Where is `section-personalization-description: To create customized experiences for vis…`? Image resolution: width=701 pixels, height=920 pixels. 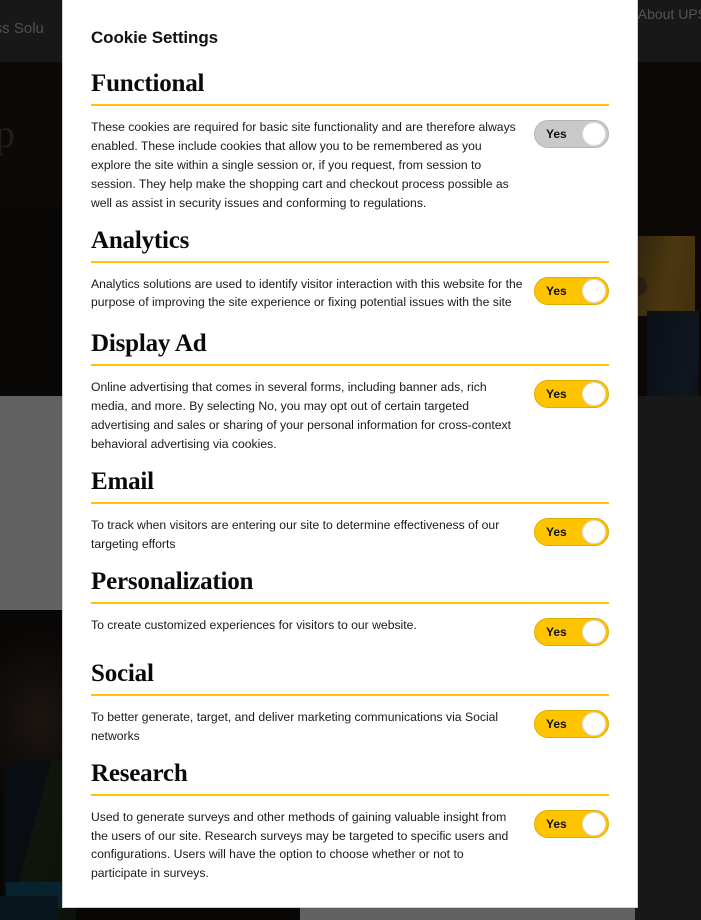 section-personalization-description: To create customized experiences for vis… is located at coordinates (254, 624).